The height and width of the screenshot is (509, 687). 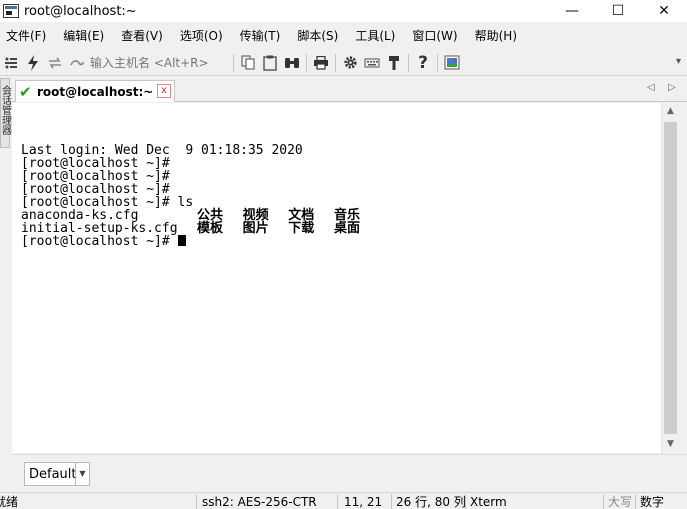 What do you see at coordinates (452, 63) in the screenshot?
I see `screenshot-icon` at bounding box center [452, 63].